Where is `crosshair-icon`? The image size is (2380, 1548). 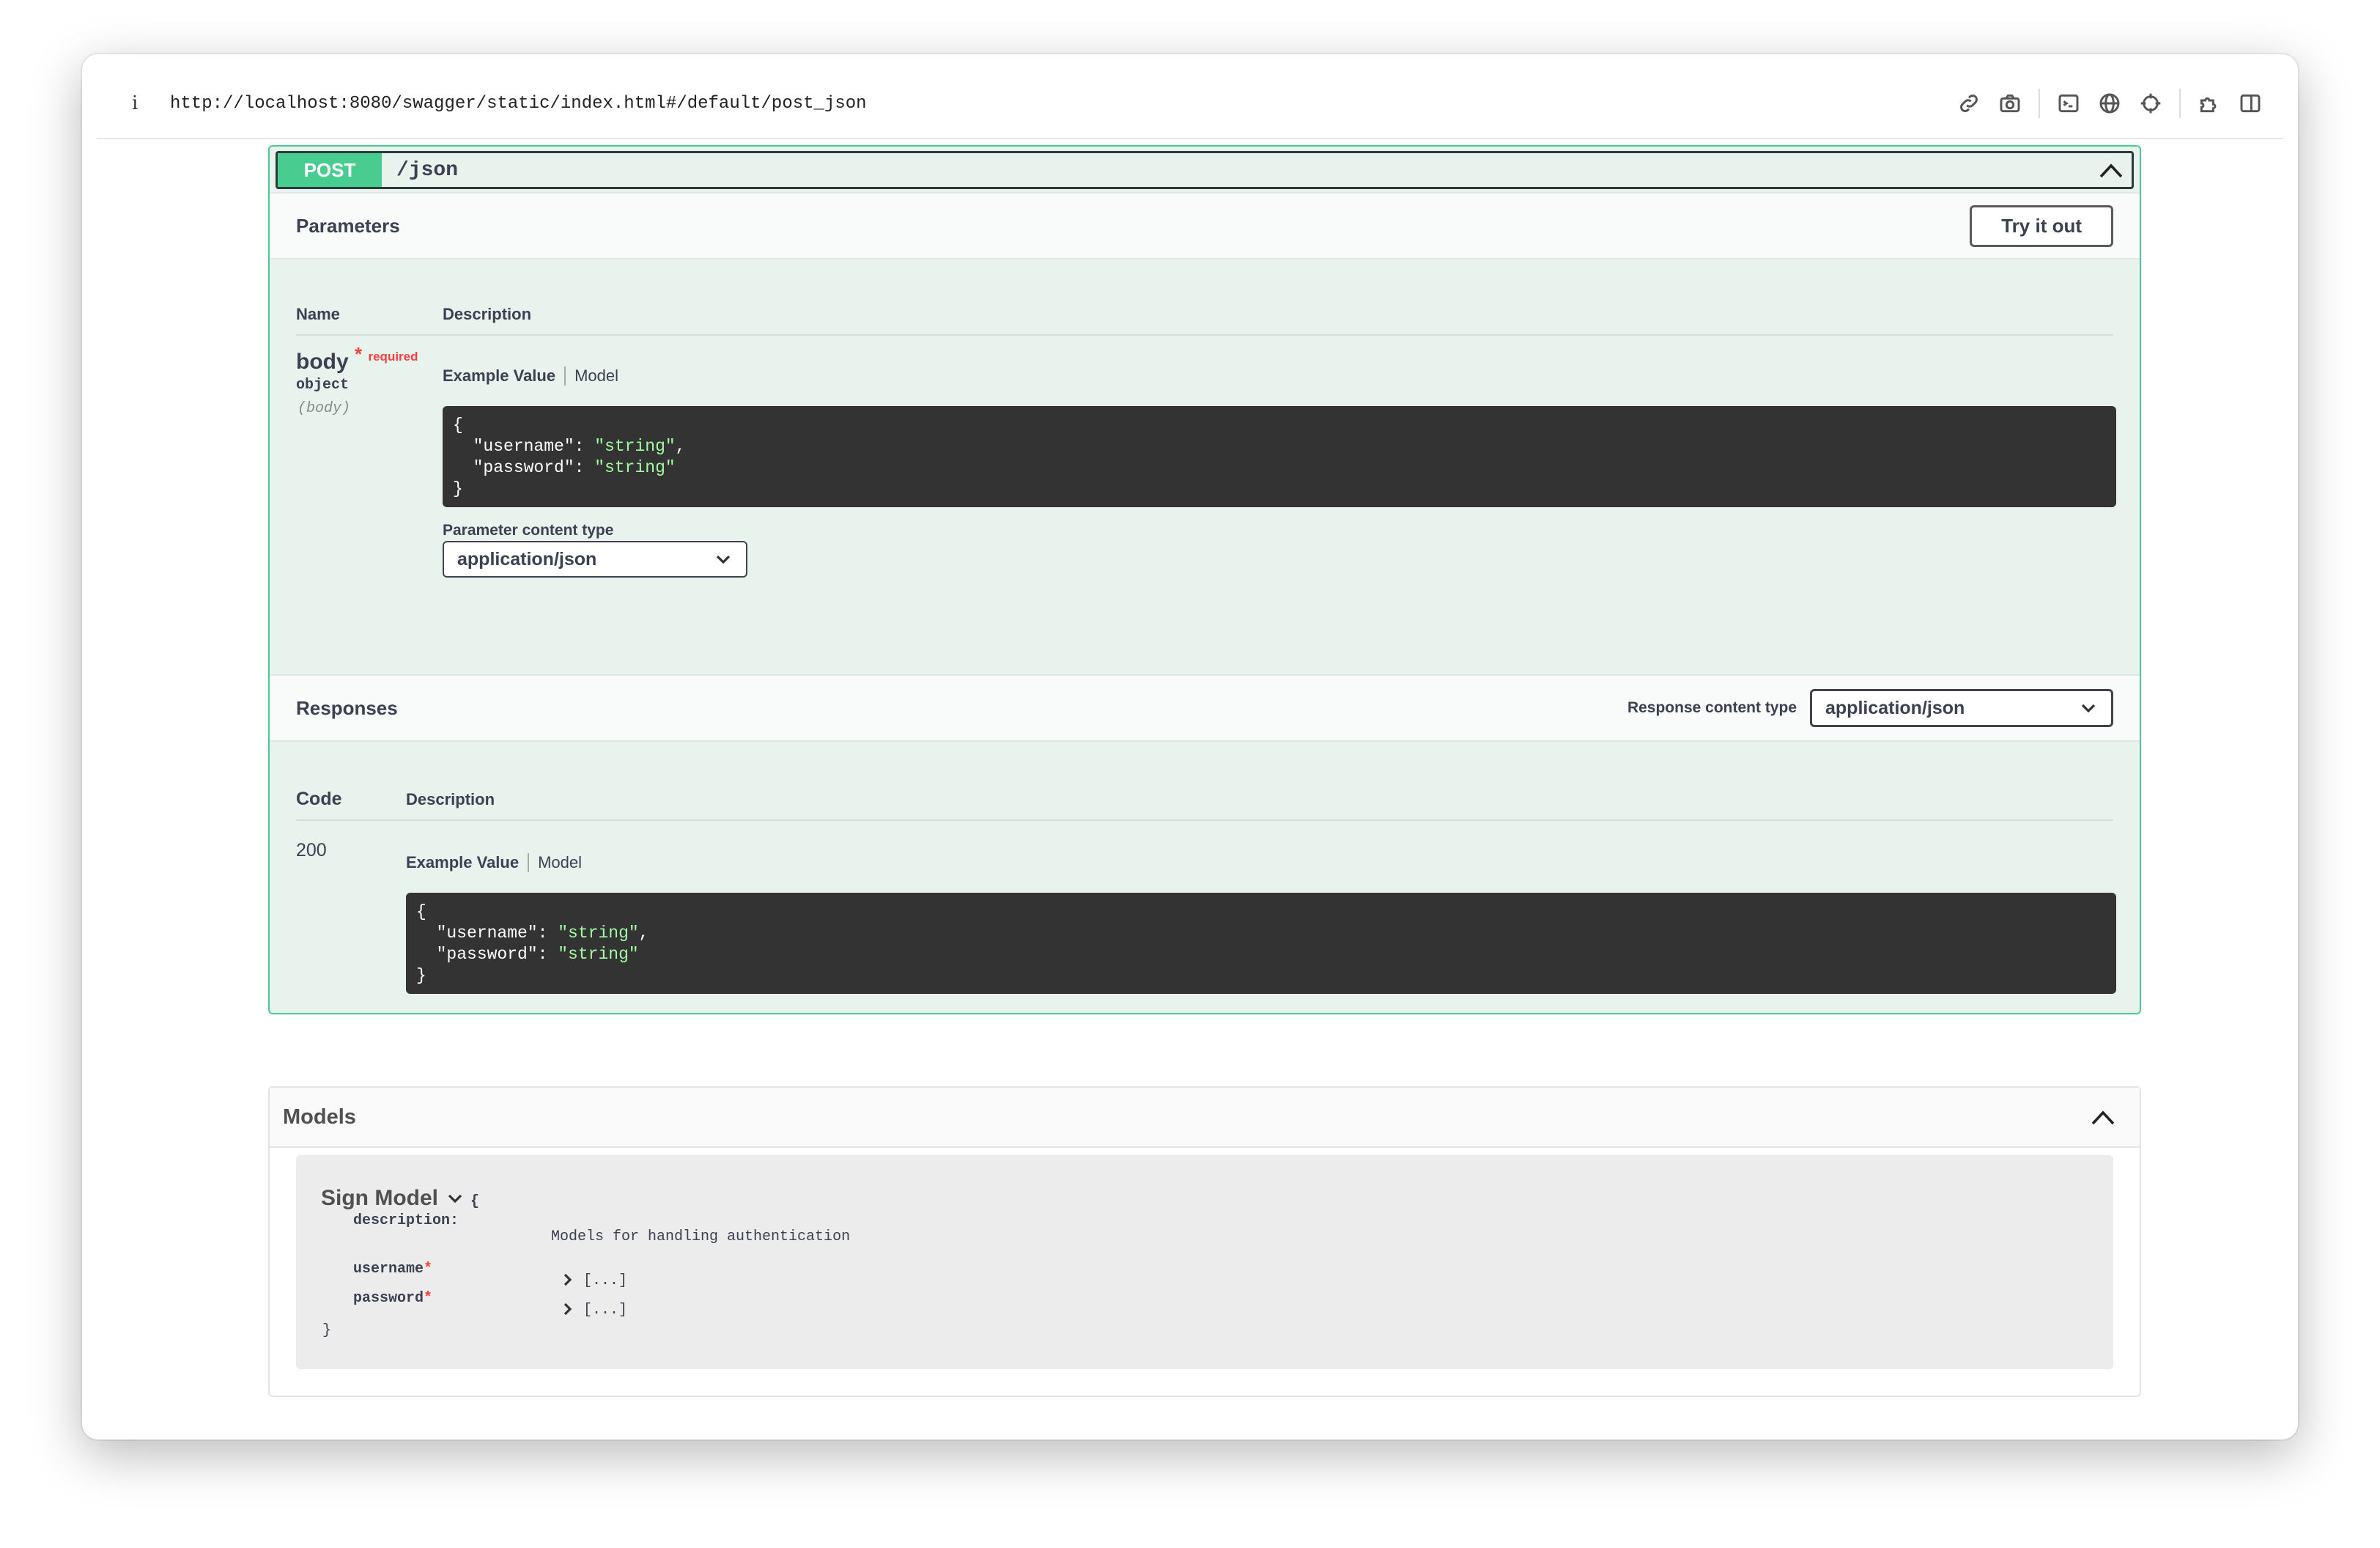 crosshair-icon is located at coordinates (2150, 103).